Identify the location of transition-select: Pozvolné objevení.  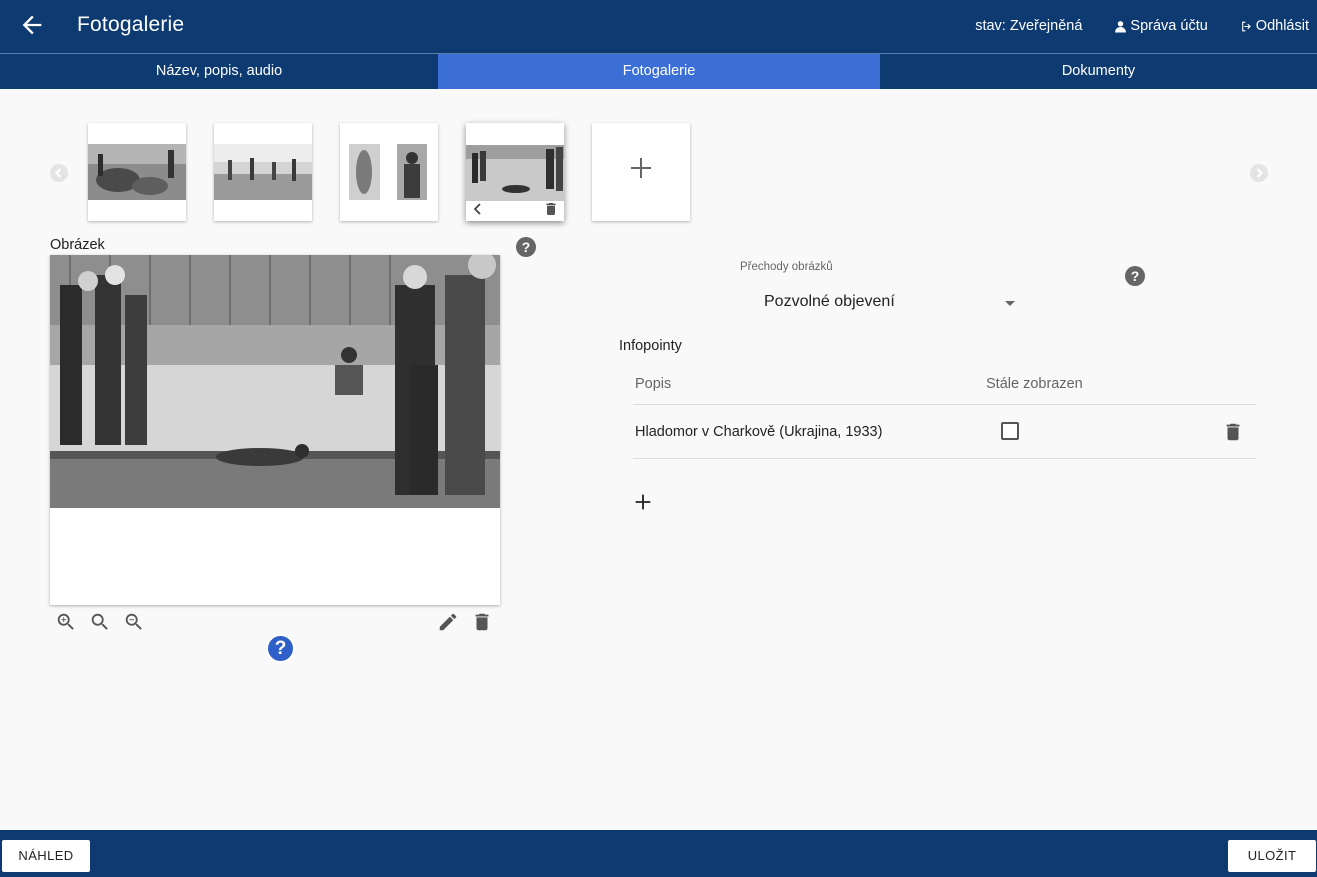
(889, 303).